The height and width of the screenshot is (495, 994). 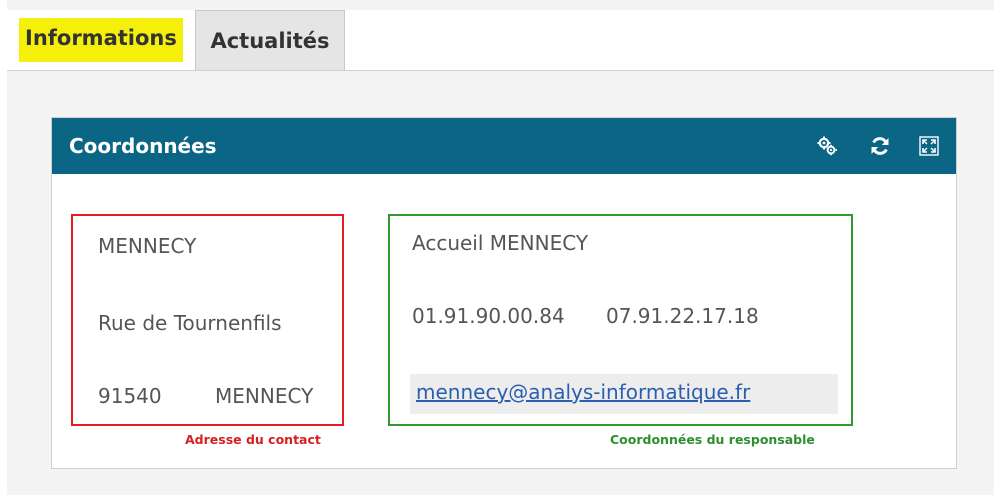 I want to click on settings-gears-icon, so click(x=827, y=146).